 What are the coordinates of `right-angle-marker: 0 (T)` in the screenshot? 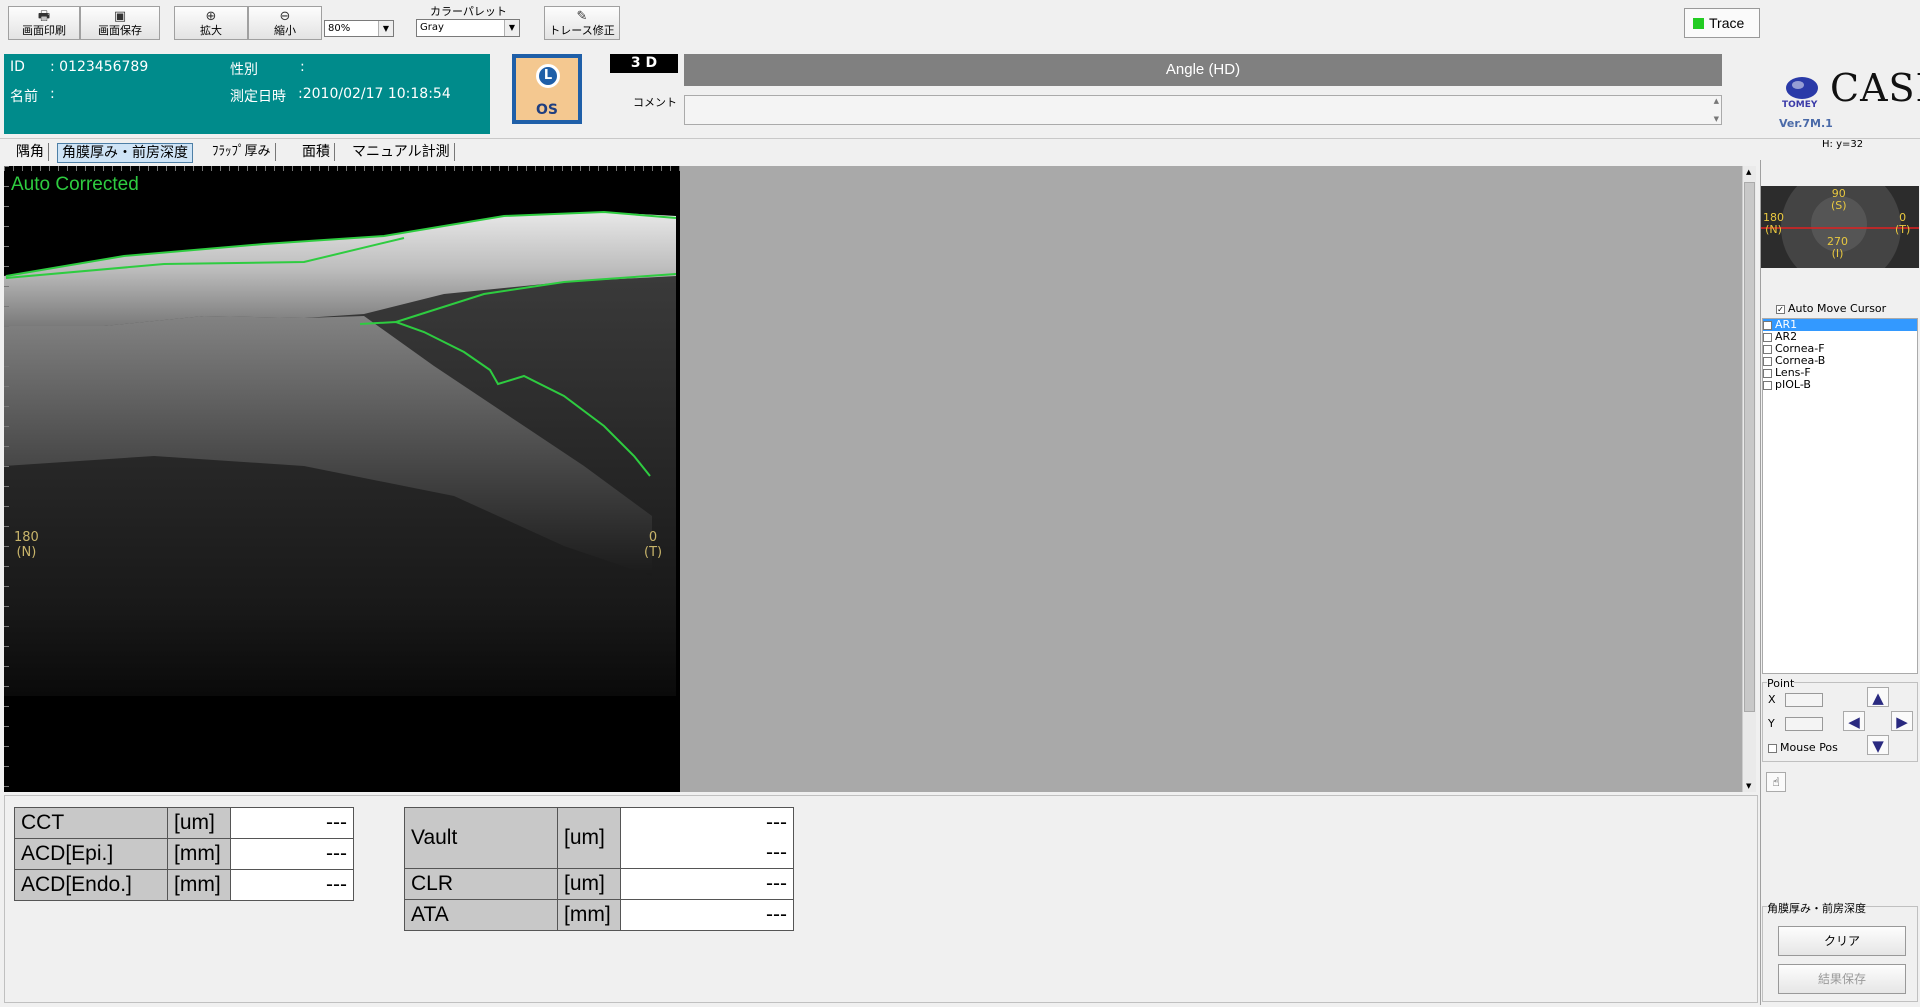 It's located at (653, 545).